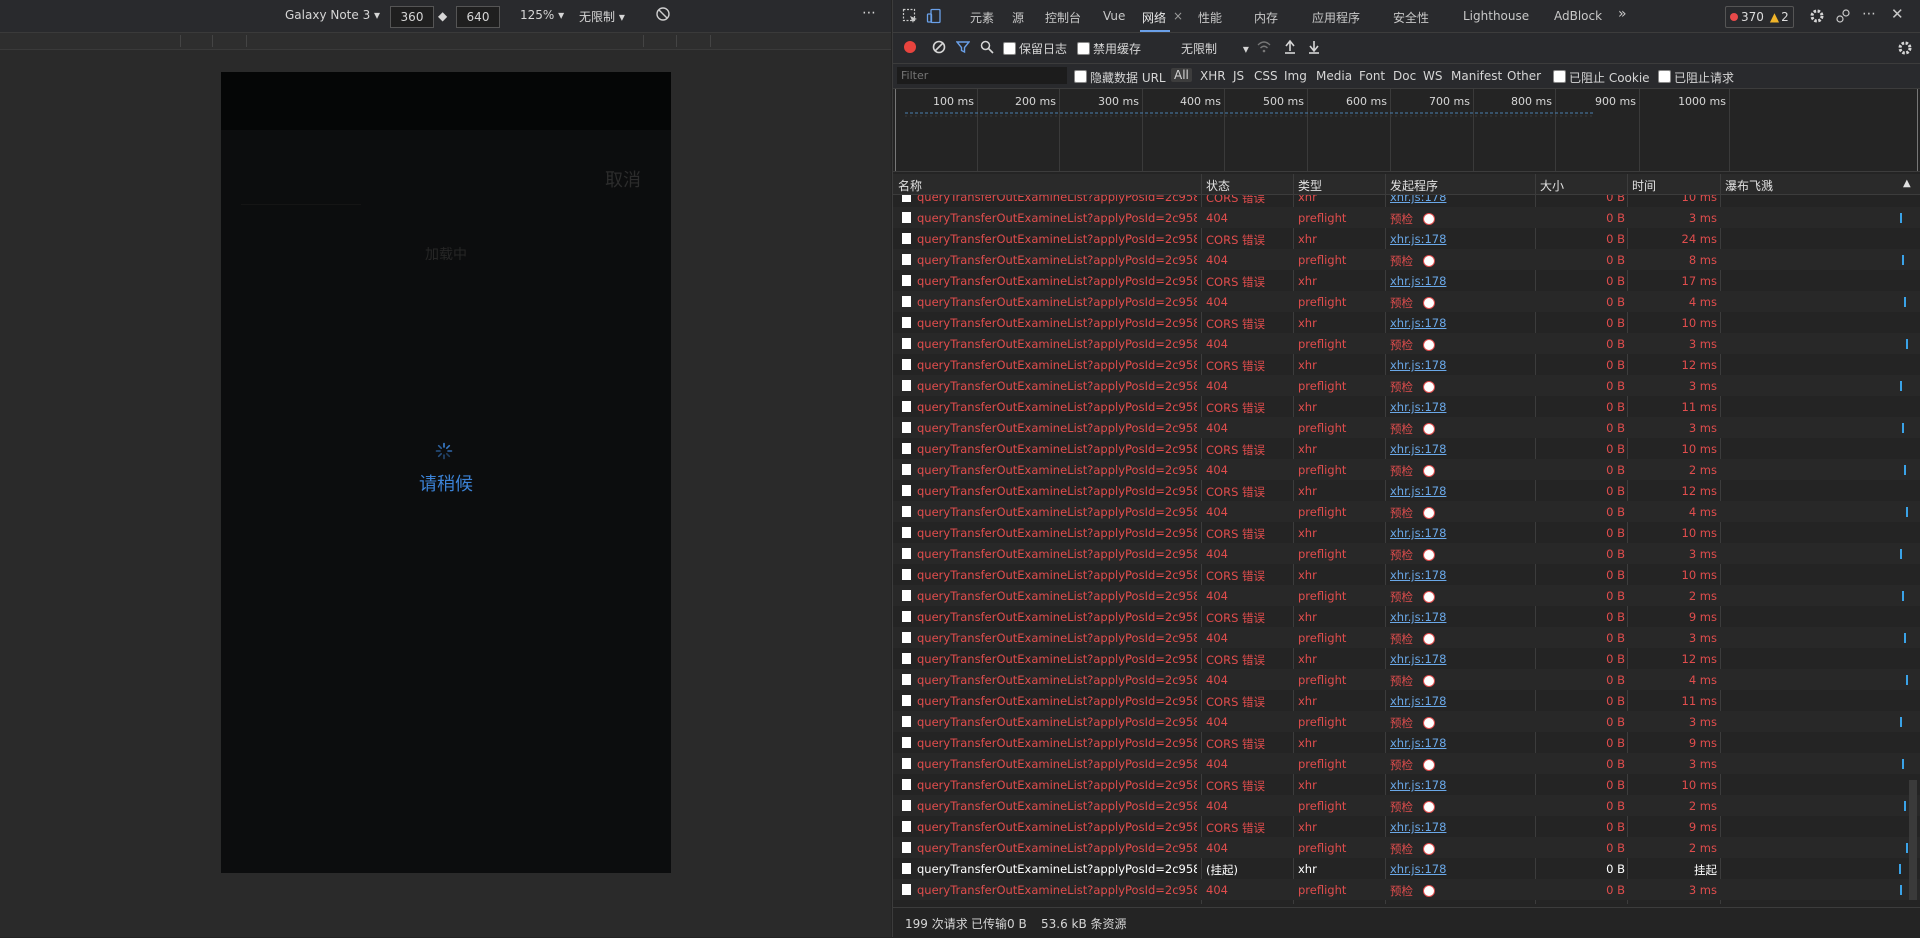 Image resolution: width=1920 pixels, height=938 pixels. Describe the element at coordinates (602, 16) in the screenshot. I see `throttle-select: 无限制 ▾` at that location.